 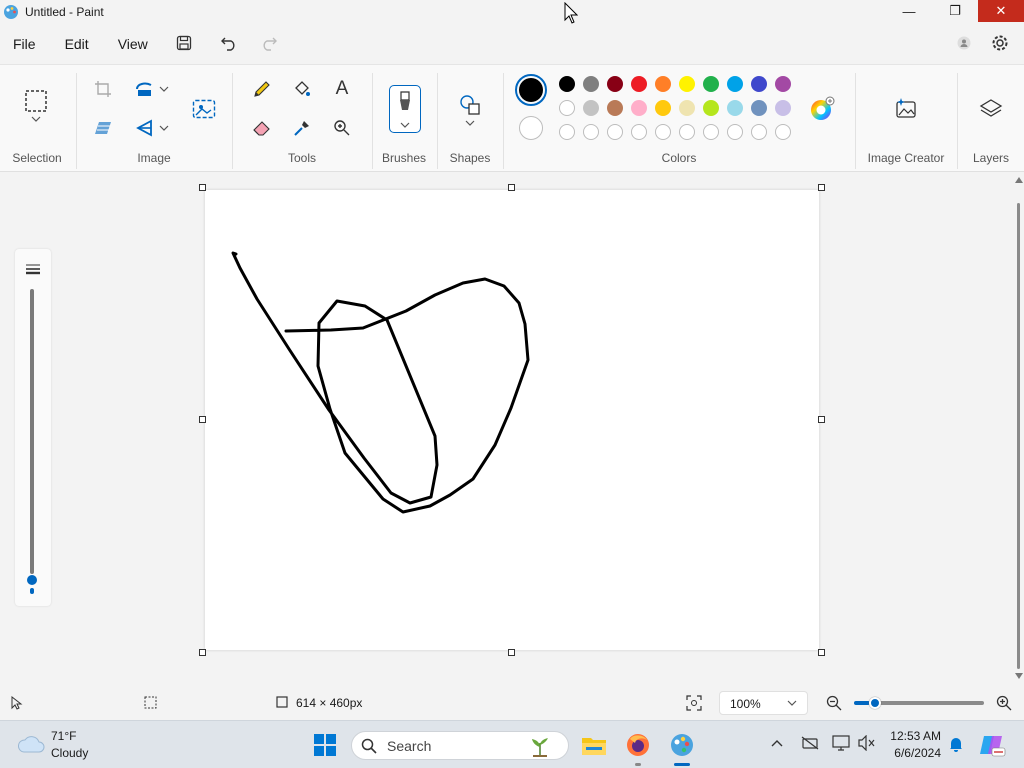 What do you see at coordinates (914, 736) in the screenshot?
I see `clock-time: 12:53 AM` at bounding box center [914, 736].